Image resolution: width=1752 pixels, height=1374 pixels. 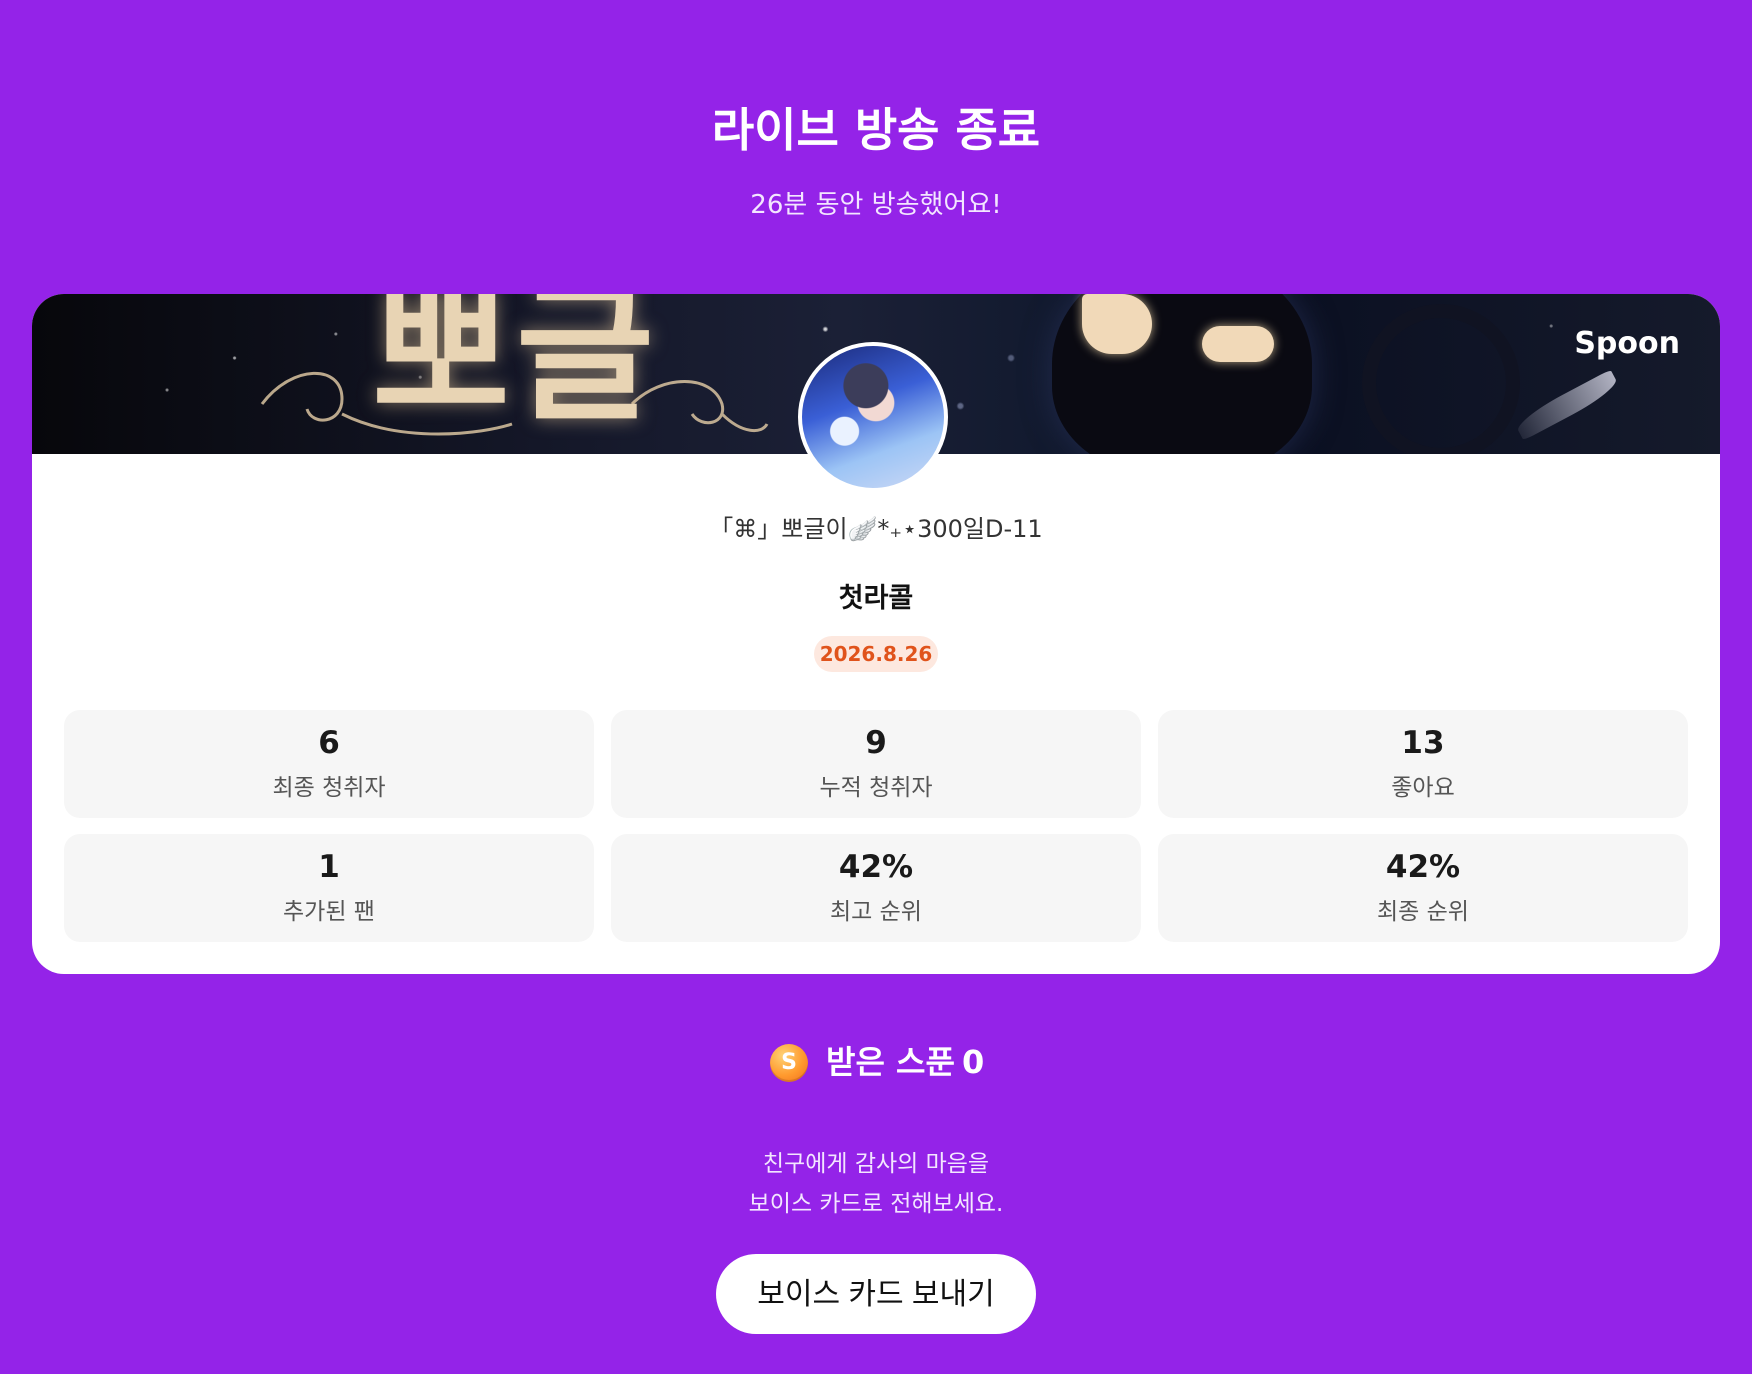 What do you see at coordinates (1441, 379) in the screenshot?
I see `banner-cat-tail` at bounding box center [1441, 379].